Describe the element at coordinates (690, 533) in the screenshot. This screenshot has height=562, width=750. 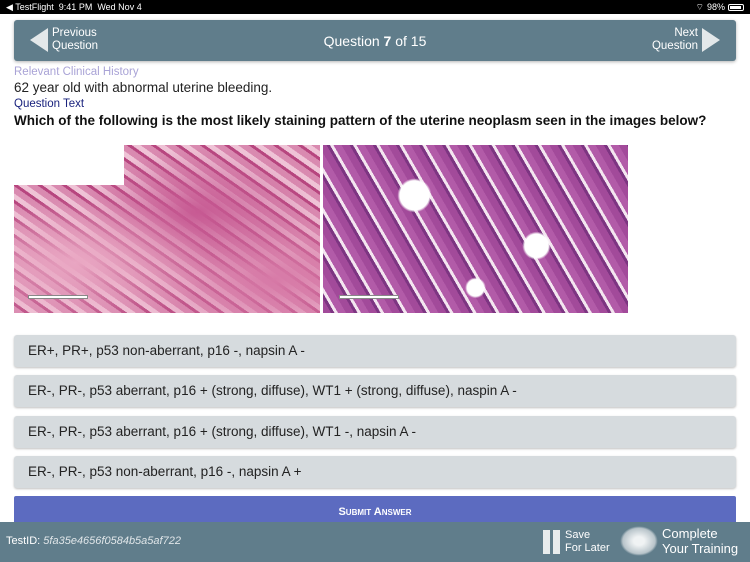
I see `complete-label-1: Complete` at that location.